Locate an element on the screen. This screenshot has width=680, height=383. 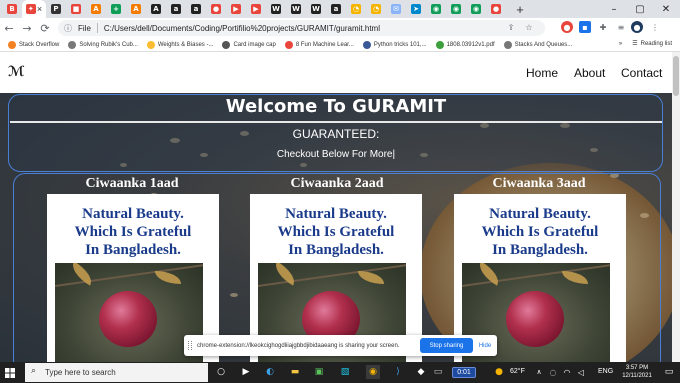
site-logo: ℳ is located at coordinates (16, 72).